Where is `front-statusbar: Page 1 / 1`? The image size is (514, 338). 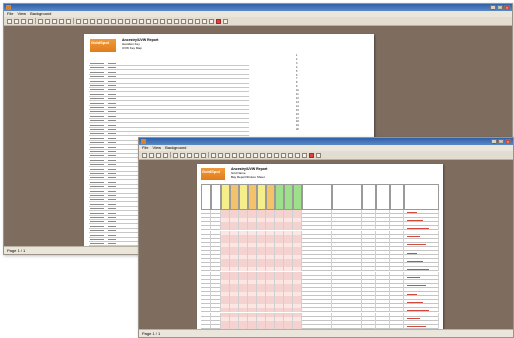 front-statusbar: Page 1 / 1 is located at coordinates (326, 333).